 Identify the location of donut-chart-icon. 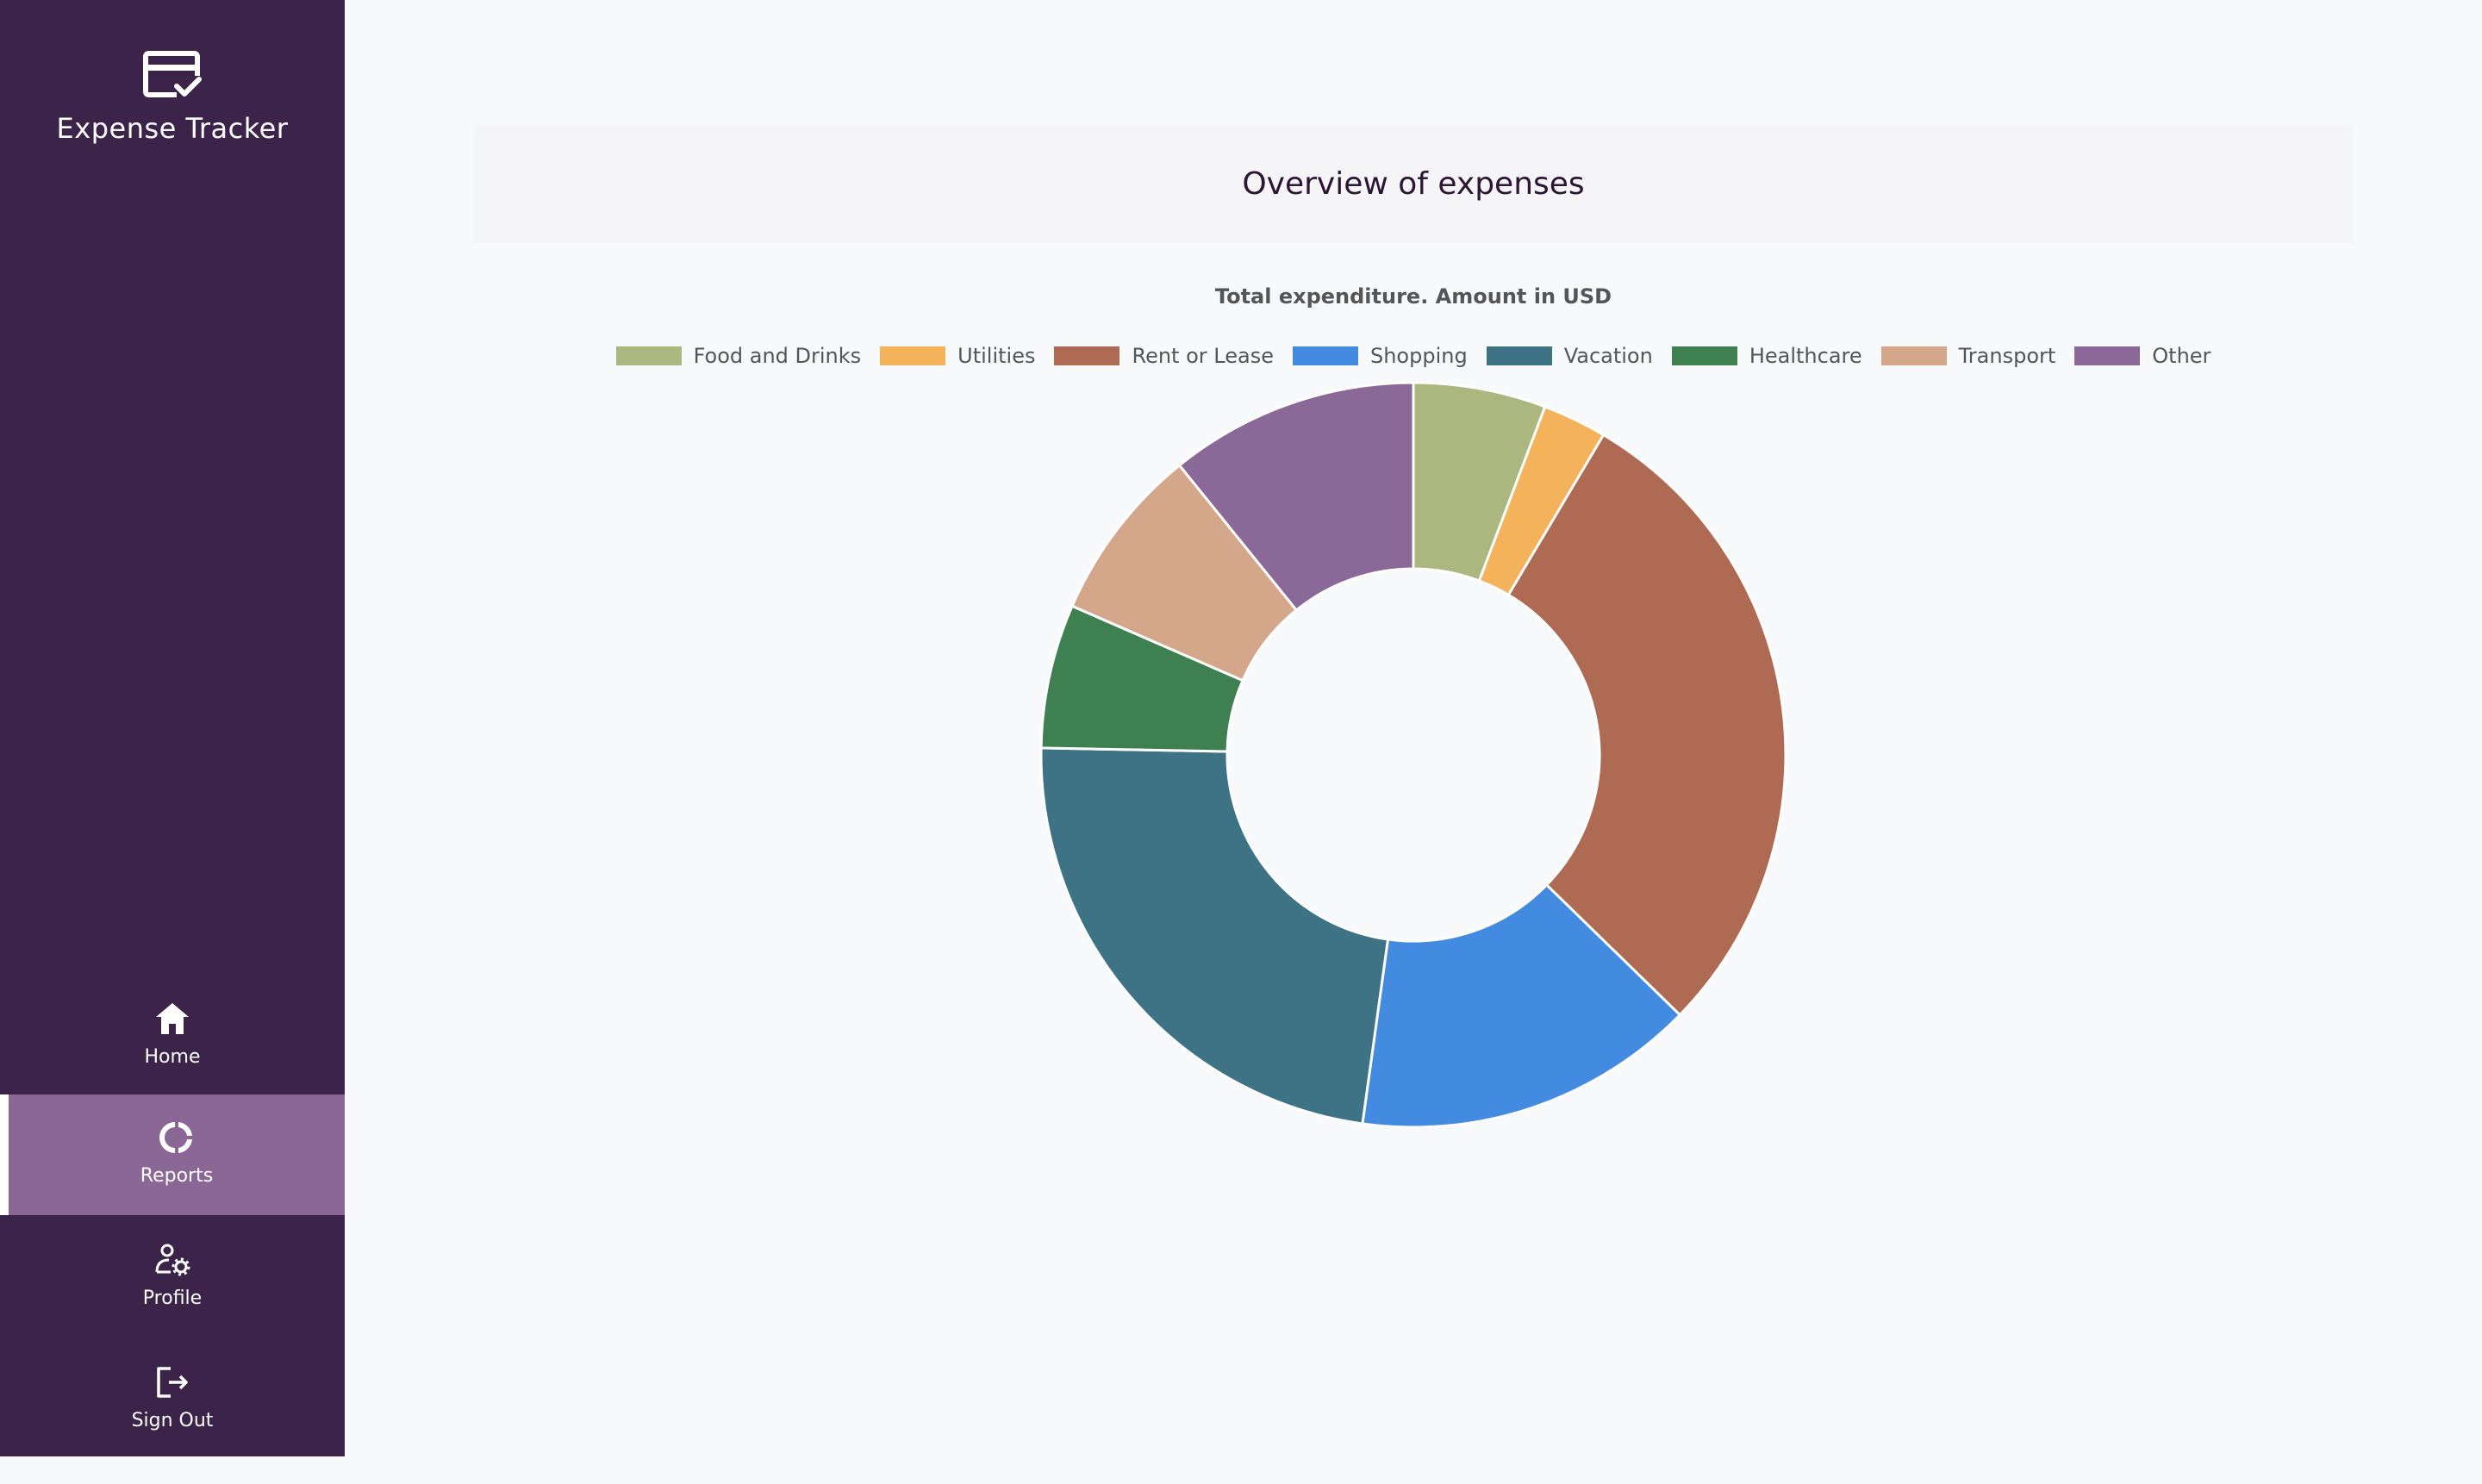
(175, 1137).